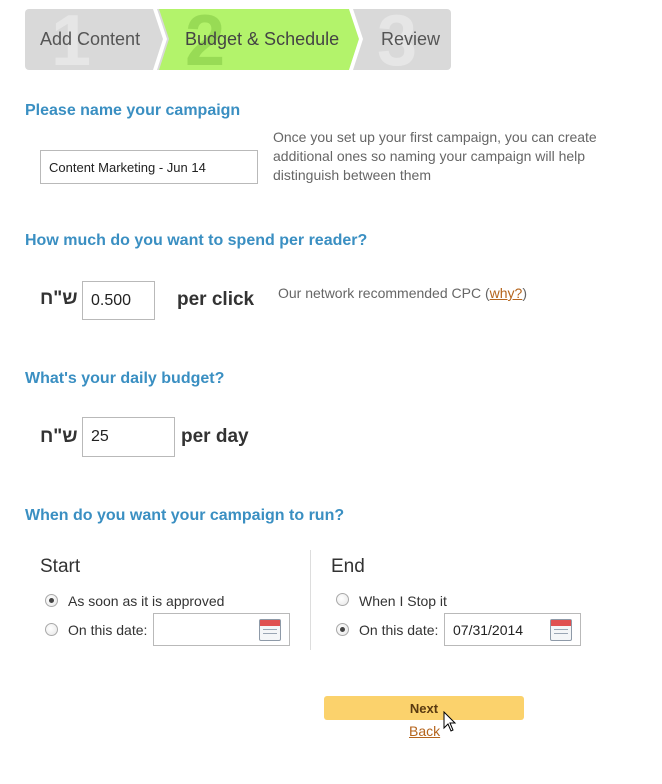 This screenshot has width=662, height=784. What do you see at coordinates (342, 599) in the screenshot?
I see `end-stop-radio` at bounding box center [342, 599].